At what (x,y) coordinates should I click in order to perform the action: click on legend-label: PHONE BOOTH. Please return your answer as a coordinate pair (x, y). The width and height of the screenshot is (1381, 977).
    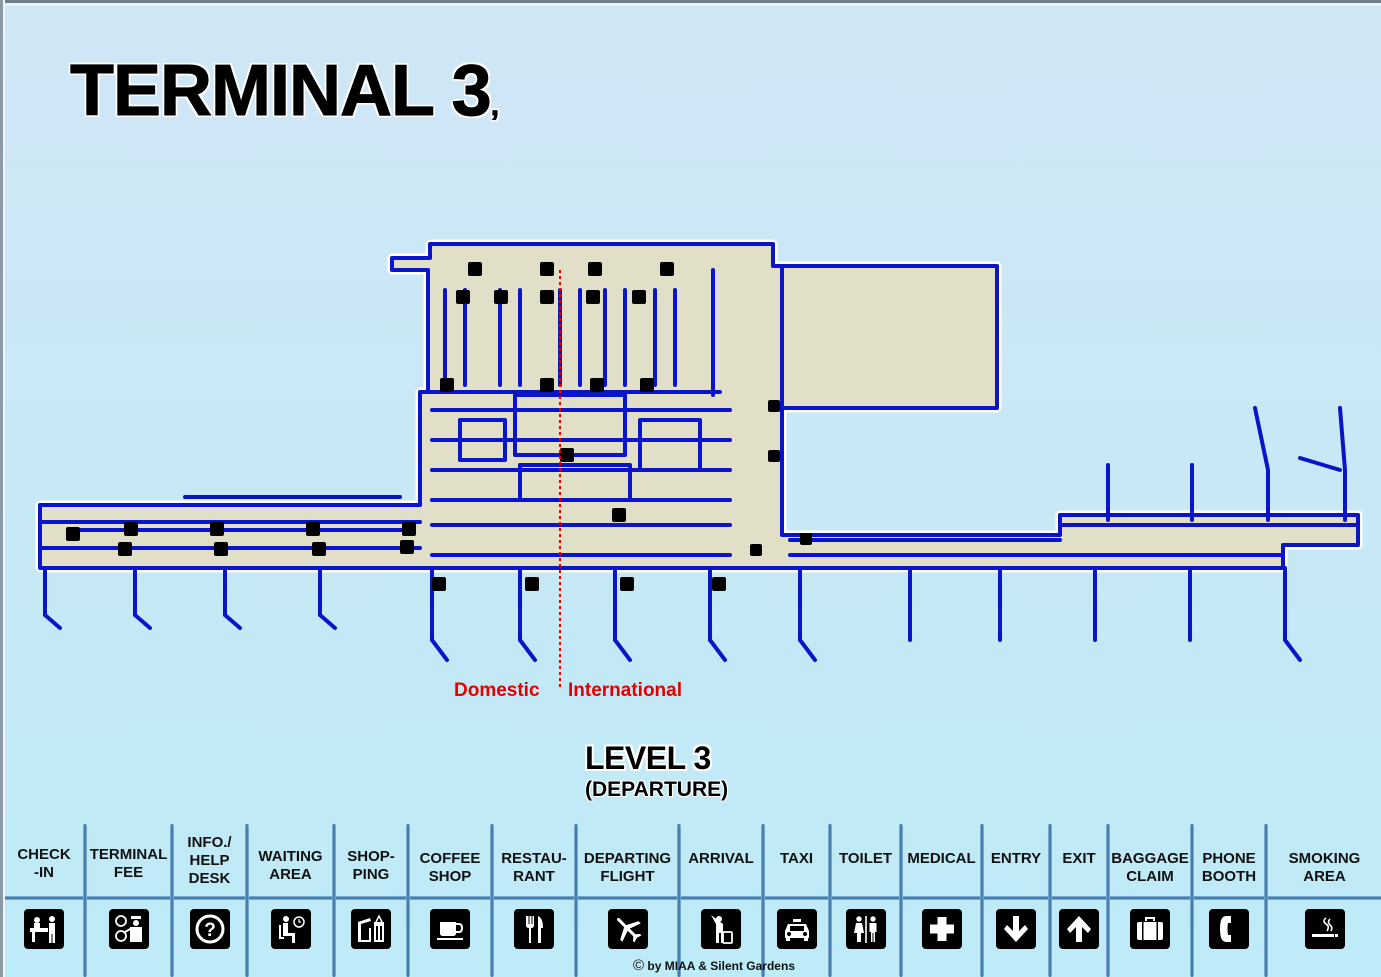
    Looking at the image, I should click on (1229, 867).